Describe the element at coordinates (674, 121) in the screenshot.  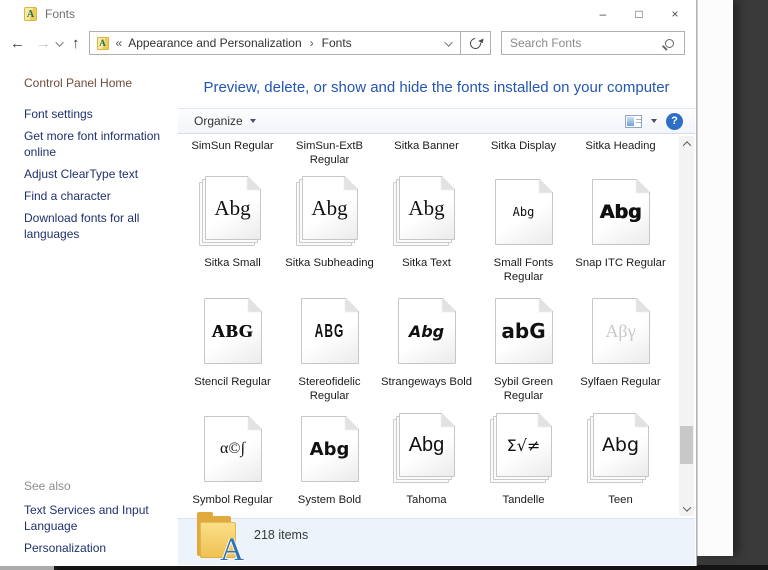
I see `help-button: ?` at that location.